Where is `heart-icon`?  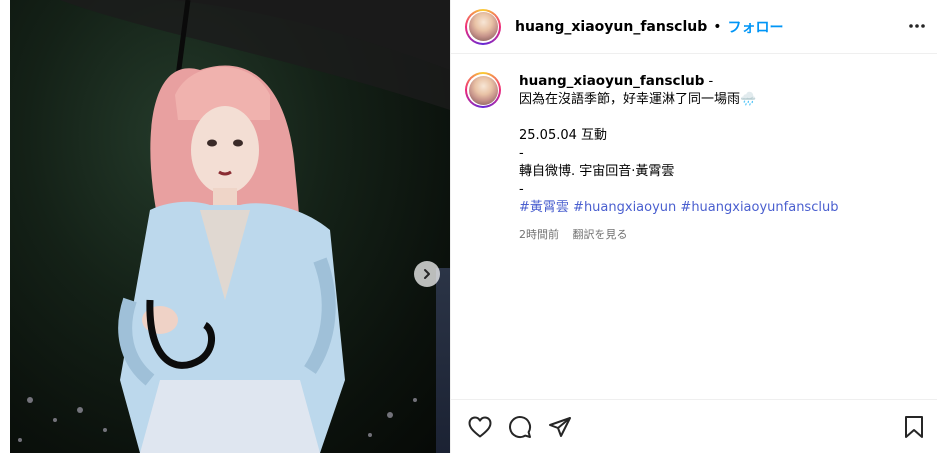
heart-icon is located at coordinates (480, 426).